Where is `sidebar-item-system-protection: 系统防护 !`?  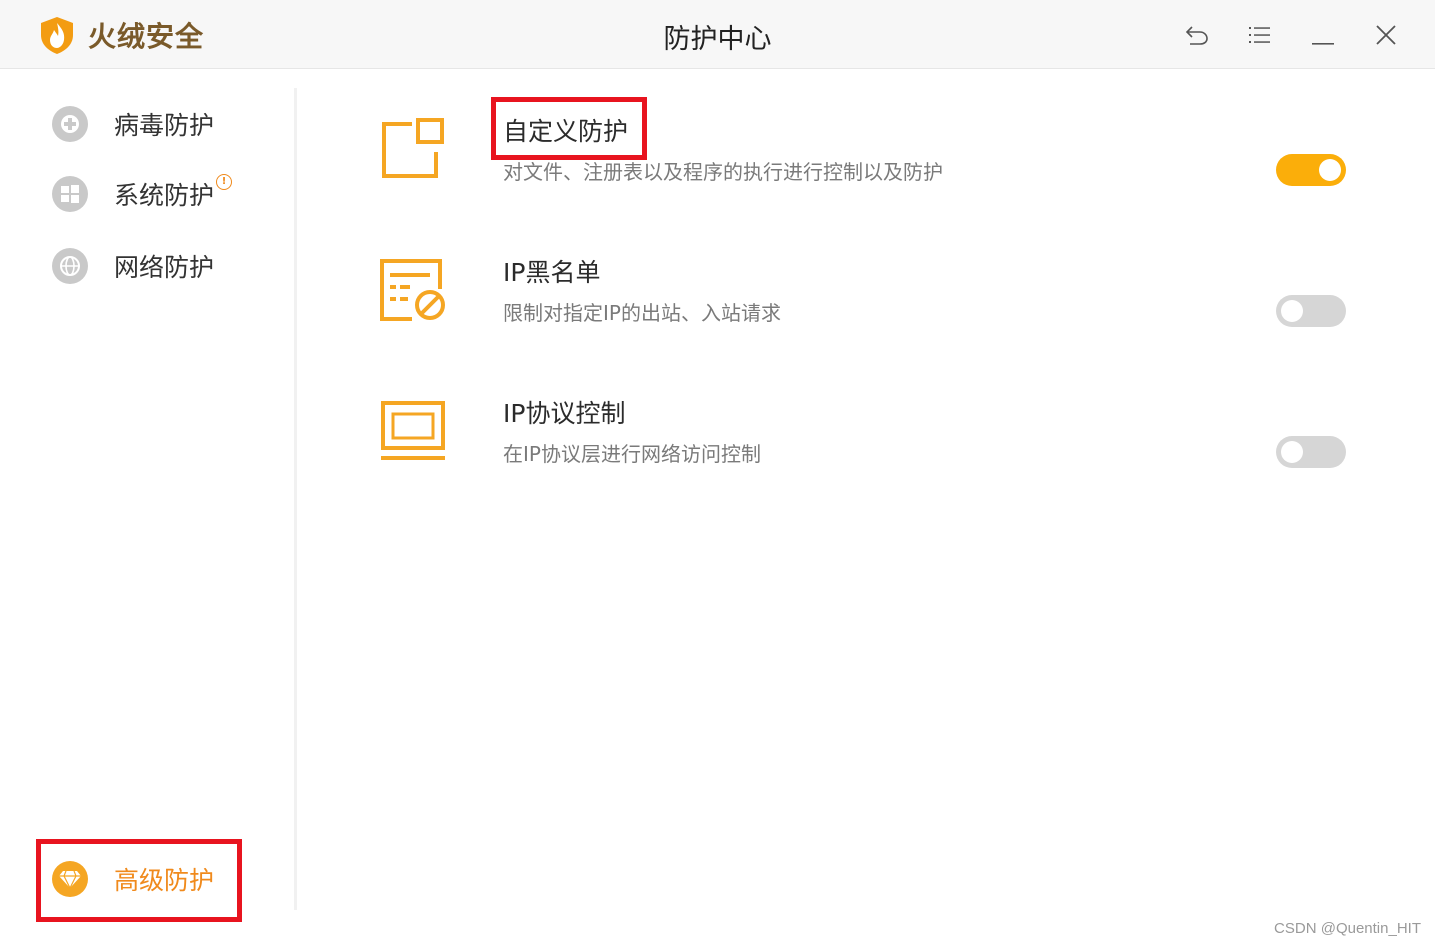
sidebar-item-system-protection: 系统防护 ! is located at coordinates (142, 194).